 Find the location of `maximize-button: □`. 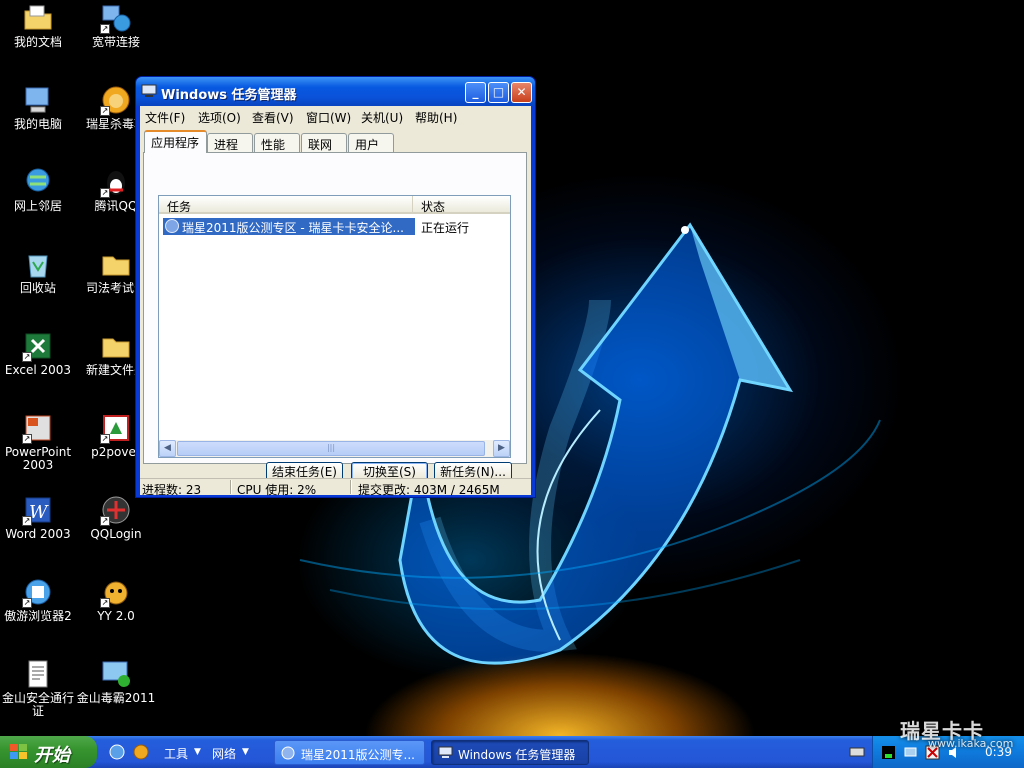

maximize-button: □ is located at coordinates (498, 92).